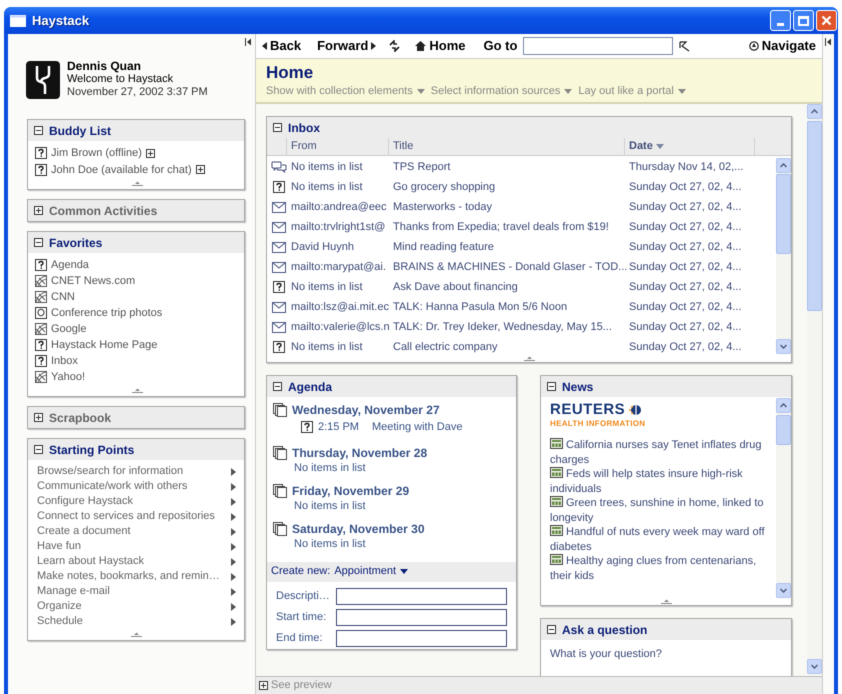  I want to click on day-heading: Saturday, November 30, so click(358, 529).